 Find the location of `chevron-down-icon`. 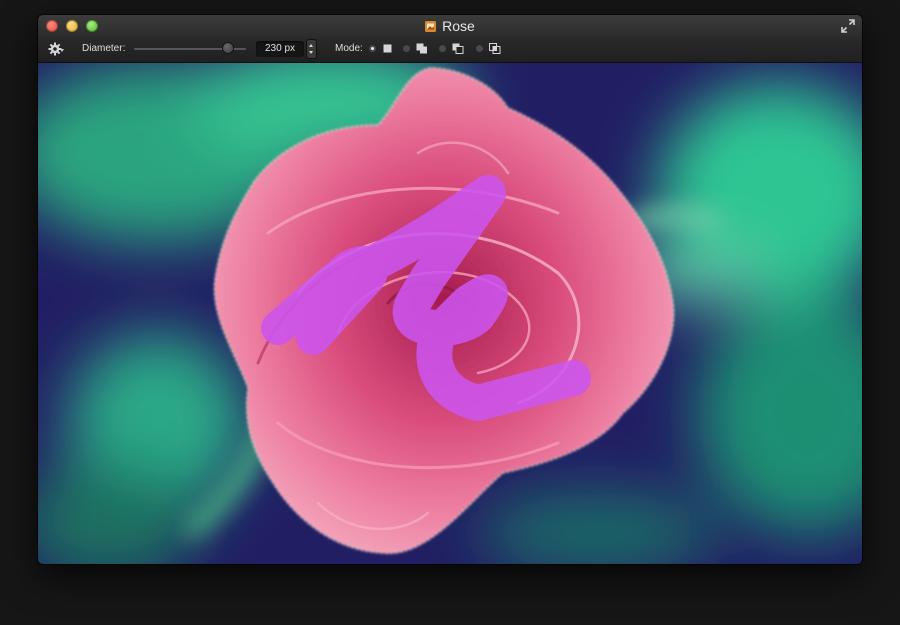

chevron-down-icon is located at coordinates (62, 50).